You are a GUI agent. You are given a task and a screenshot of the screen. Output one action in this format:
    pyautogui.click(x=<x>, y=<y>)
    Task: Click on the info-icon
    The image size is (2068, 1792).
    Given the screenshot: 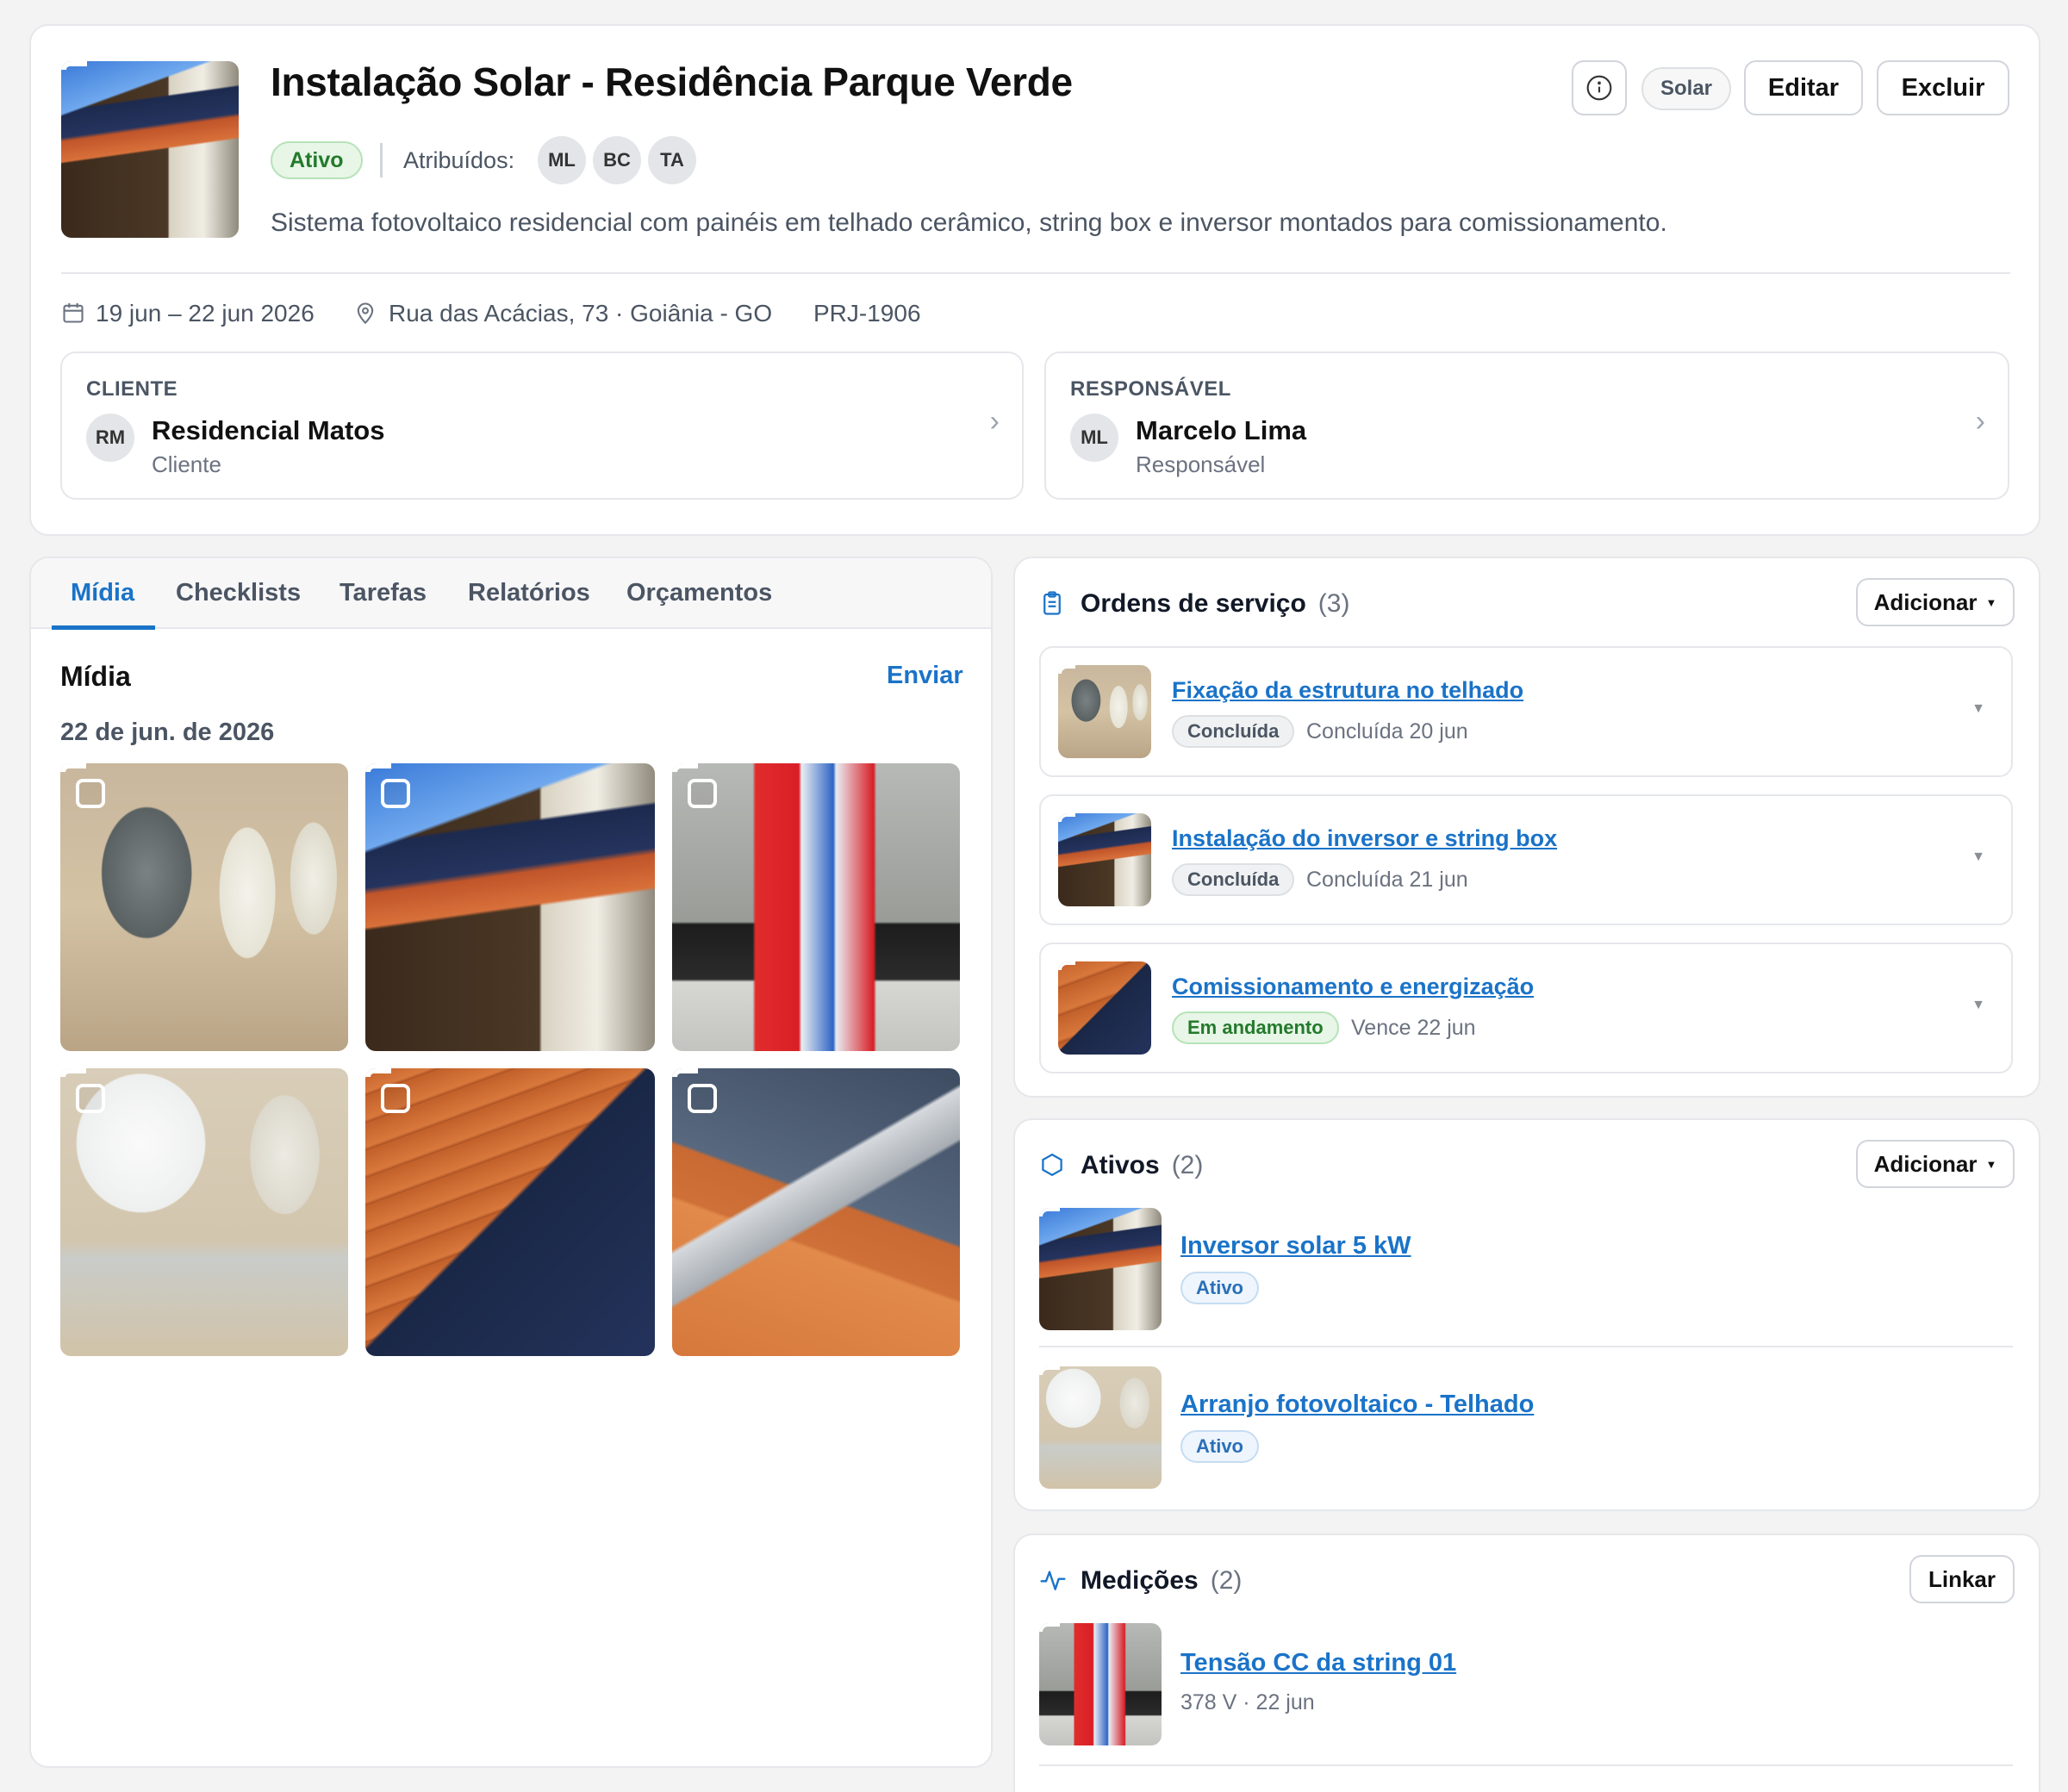 What is the action you would take?
    pyautogui.click(x=1599, y=88)
    